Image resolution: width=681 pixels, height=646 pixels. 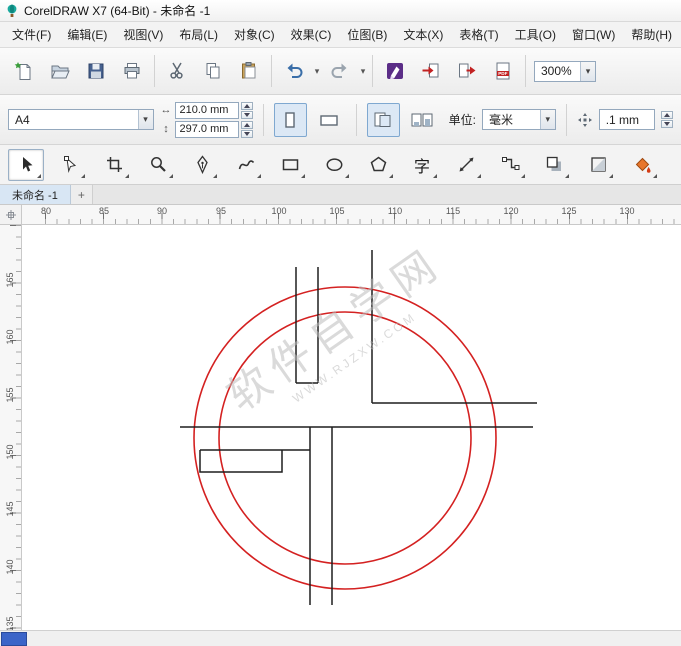 What do you see at coordinates (467, 71) in the screenshot?
I see `export-button` at bounding box center [467, 71].